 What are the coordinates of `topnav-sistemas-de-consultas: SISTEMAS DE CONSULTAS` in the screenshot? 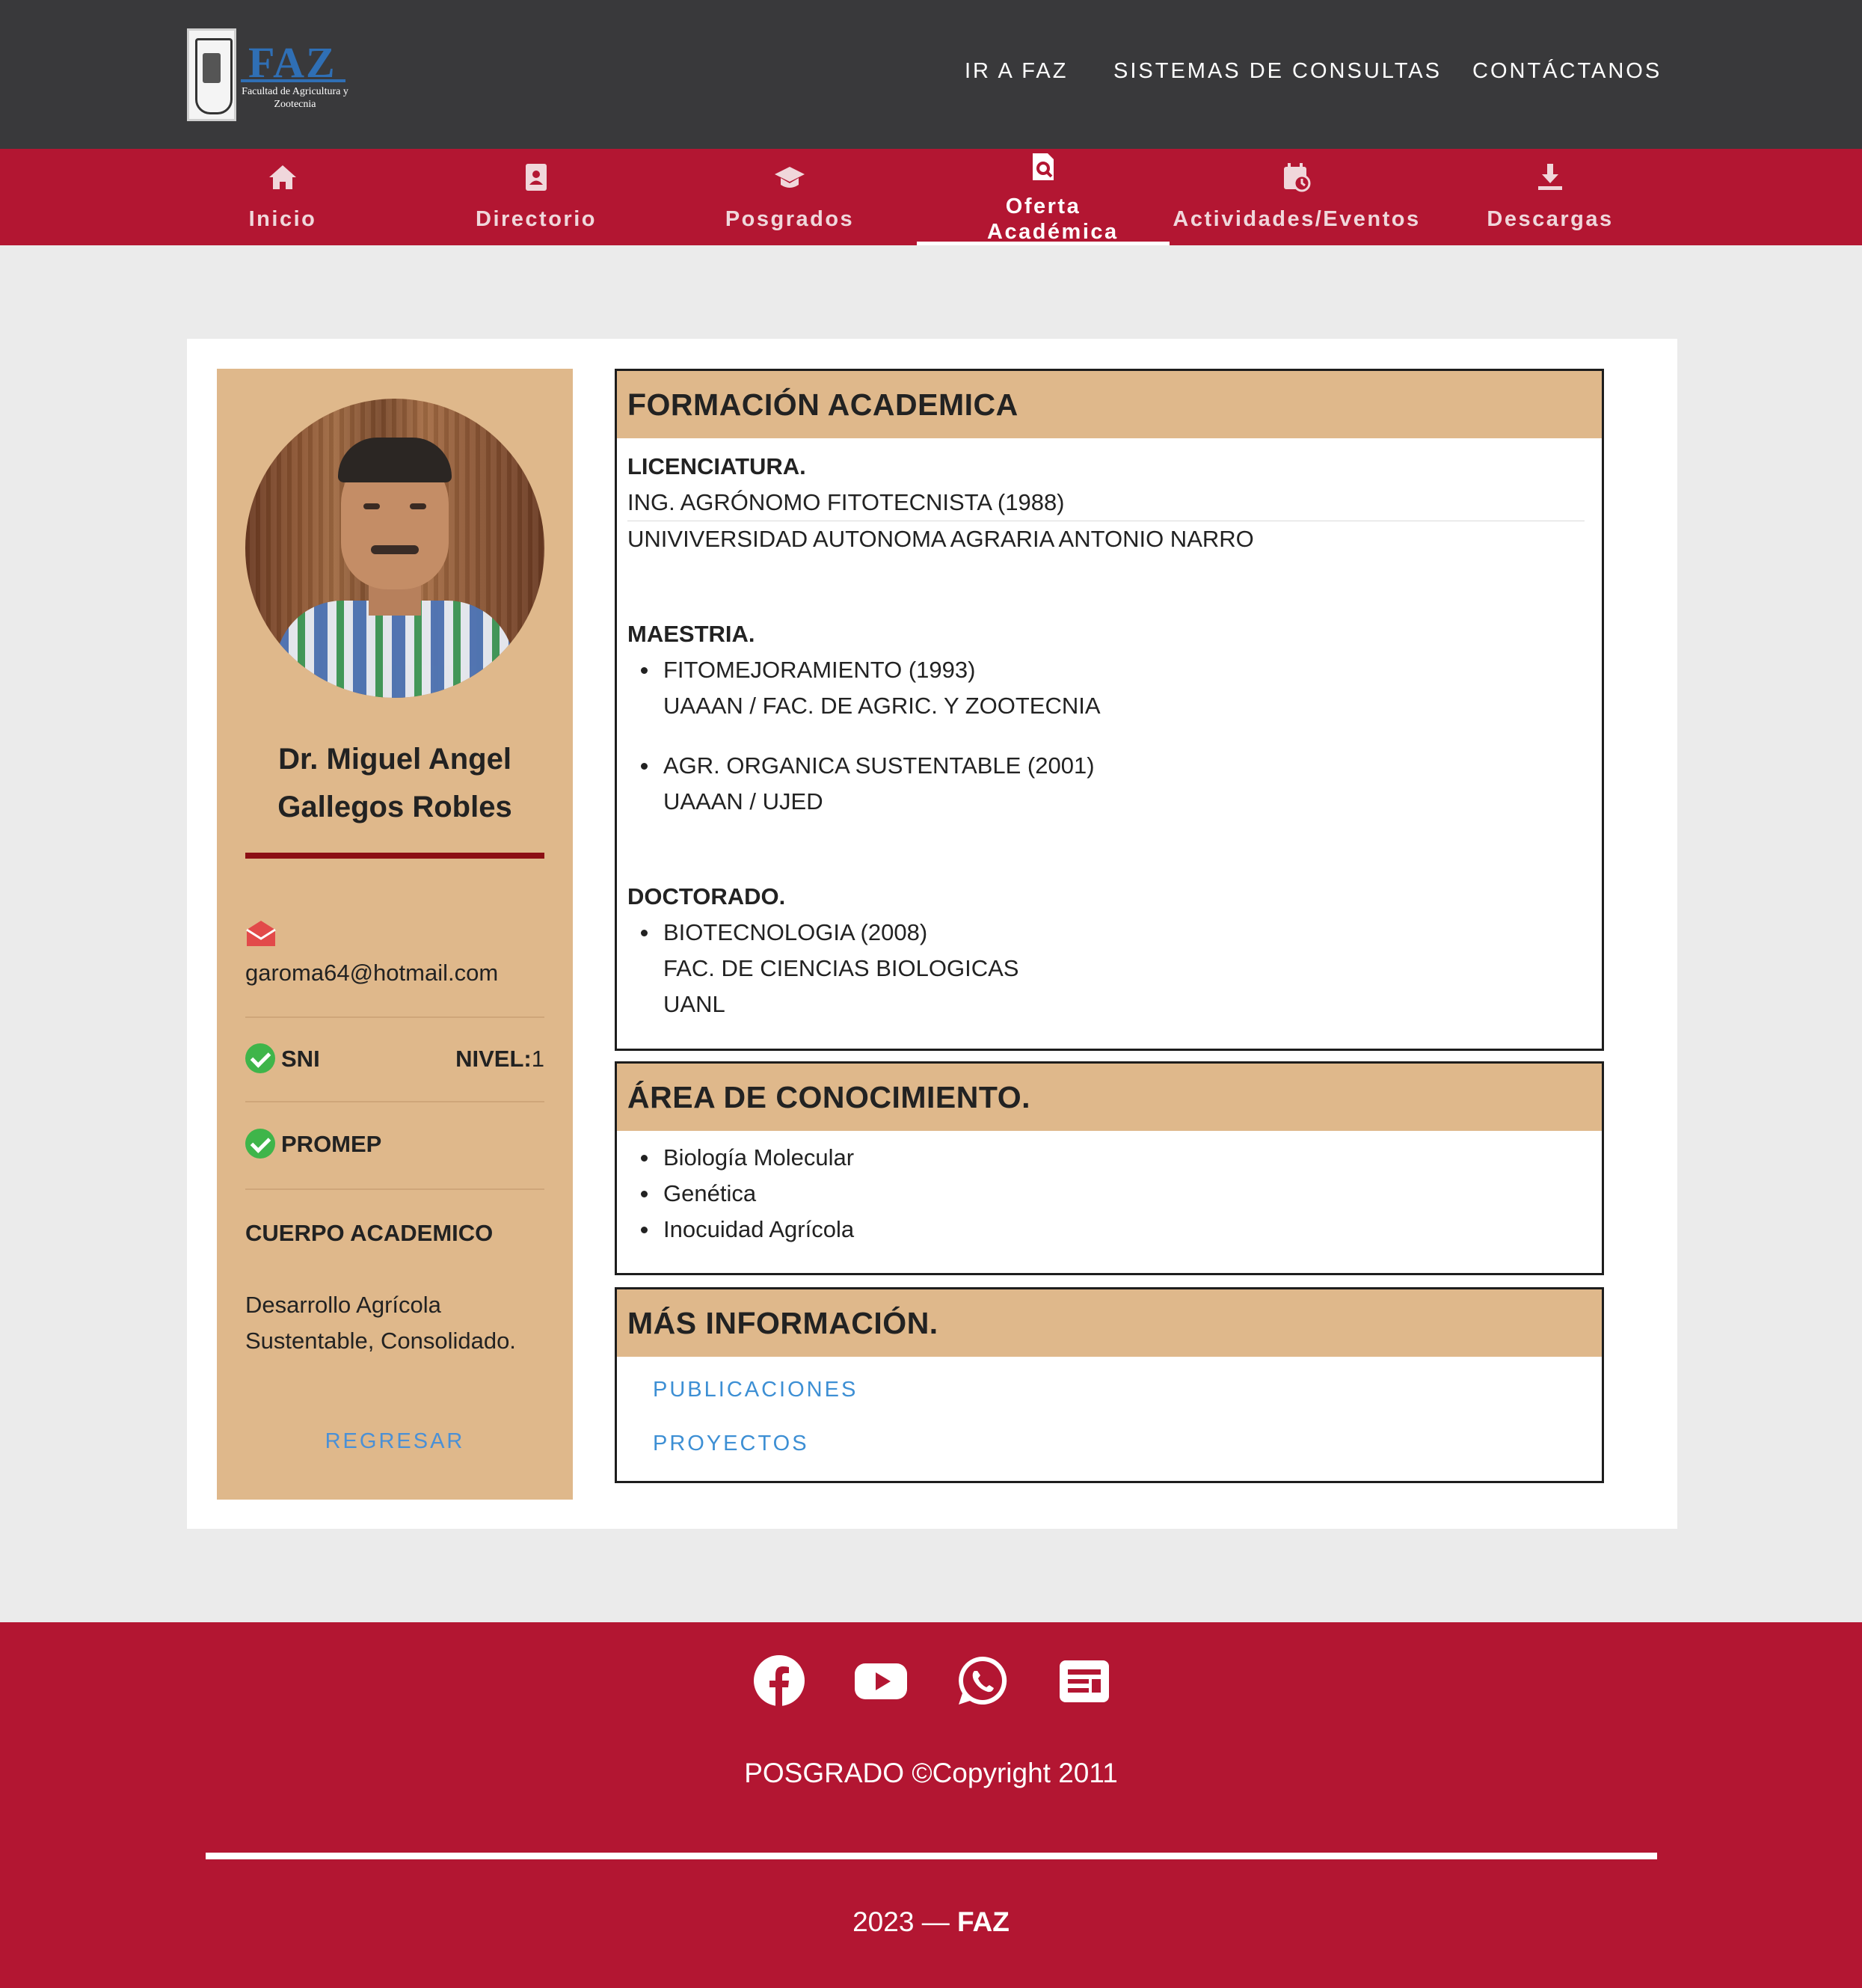 It's located at (1277, 71).